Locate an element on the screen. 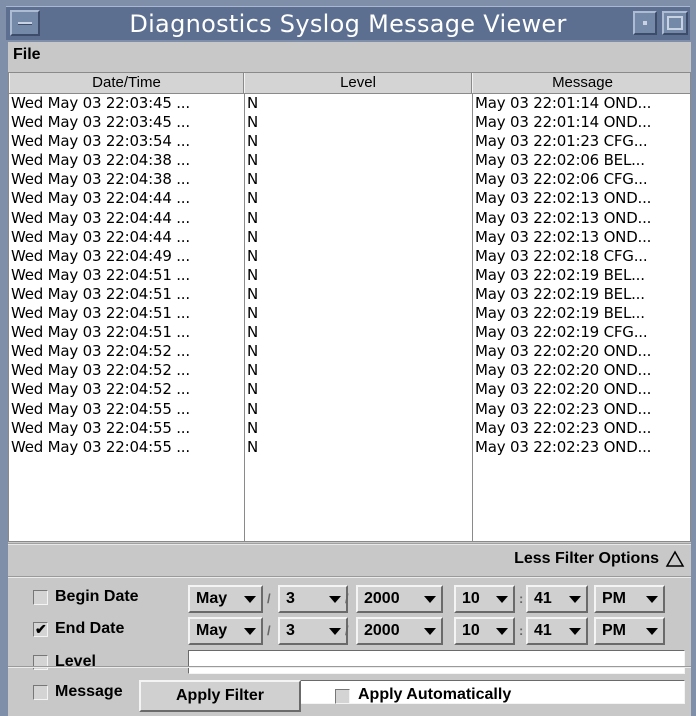 This screenshot has width=696, height=716. begin-minute-select: 41 is located at coordinates (557, 599).